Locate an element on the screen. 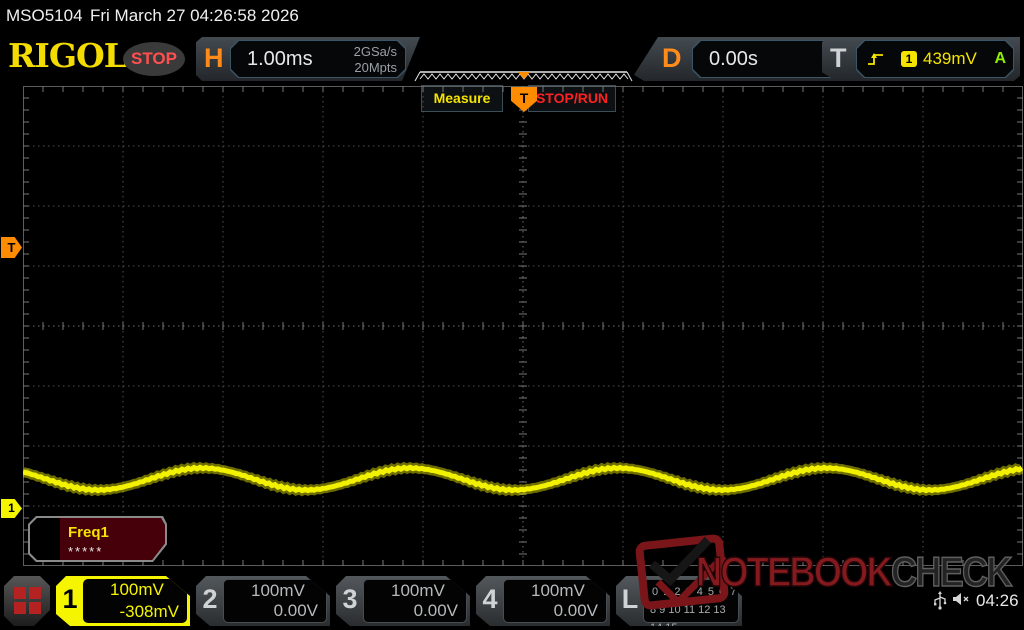 The width and height of the screenshot is (1024, 630). channel-2-info: 100mV 0.00V is located at coordinates (275, 601).